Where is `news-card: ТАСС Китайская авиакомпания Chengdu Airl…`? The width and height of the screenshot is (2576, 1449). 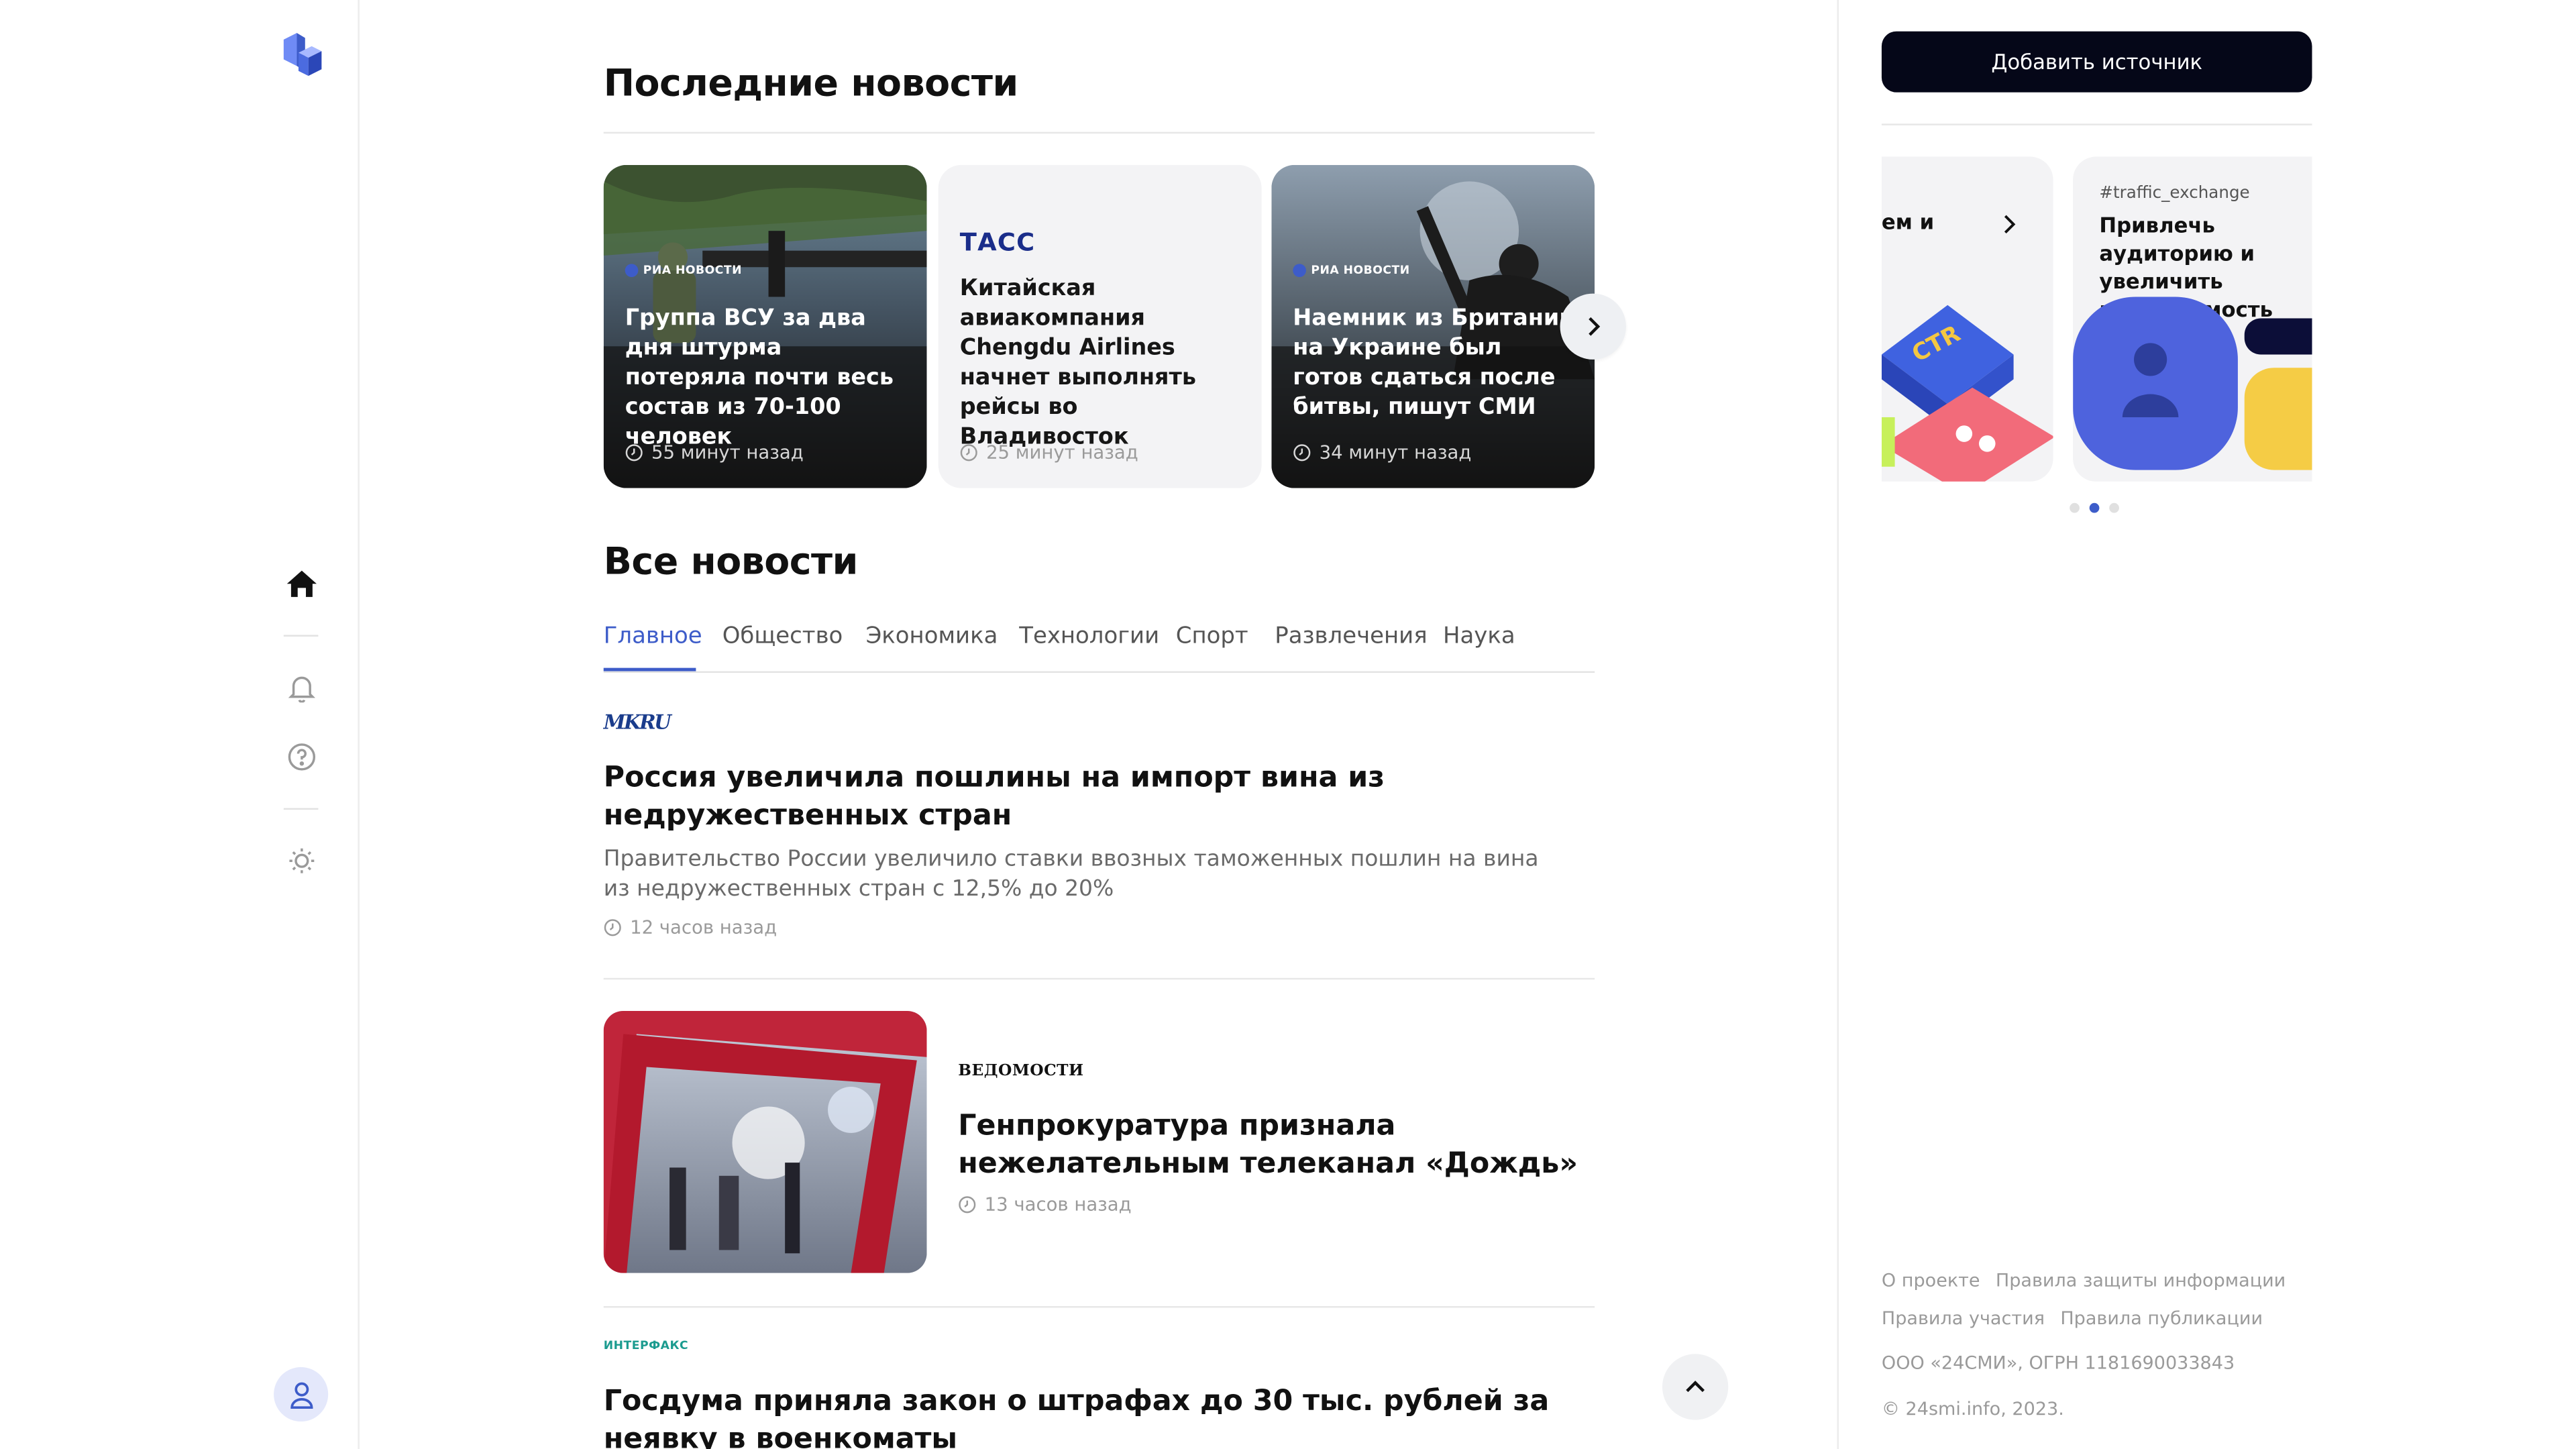 news-card: ТАСС Китайская авиакомпания Chengdu Airl… is located at coordinates (1100, 326).